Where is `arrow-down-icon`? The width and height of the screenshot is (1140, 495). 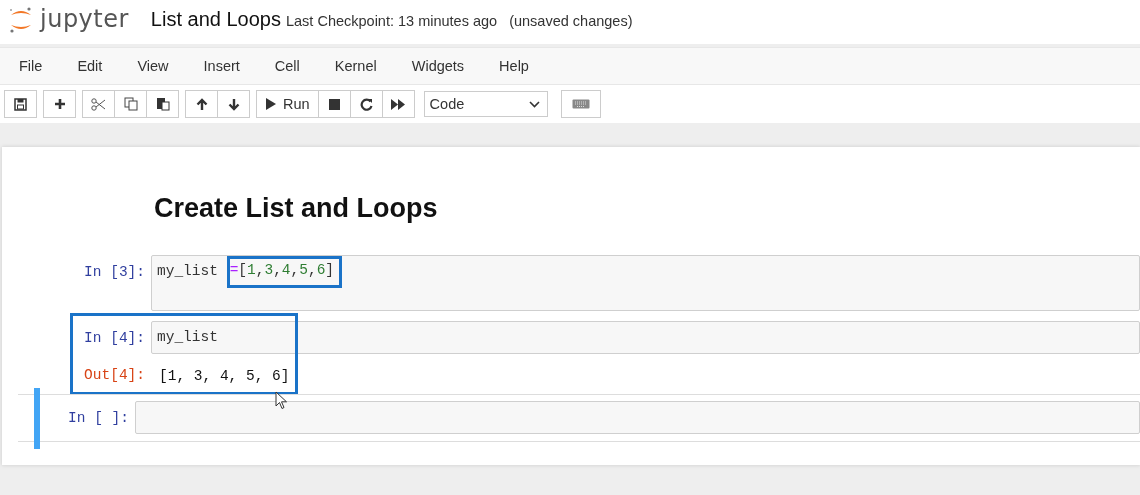 arrow-down-icon is located at coordinates (233, 104).